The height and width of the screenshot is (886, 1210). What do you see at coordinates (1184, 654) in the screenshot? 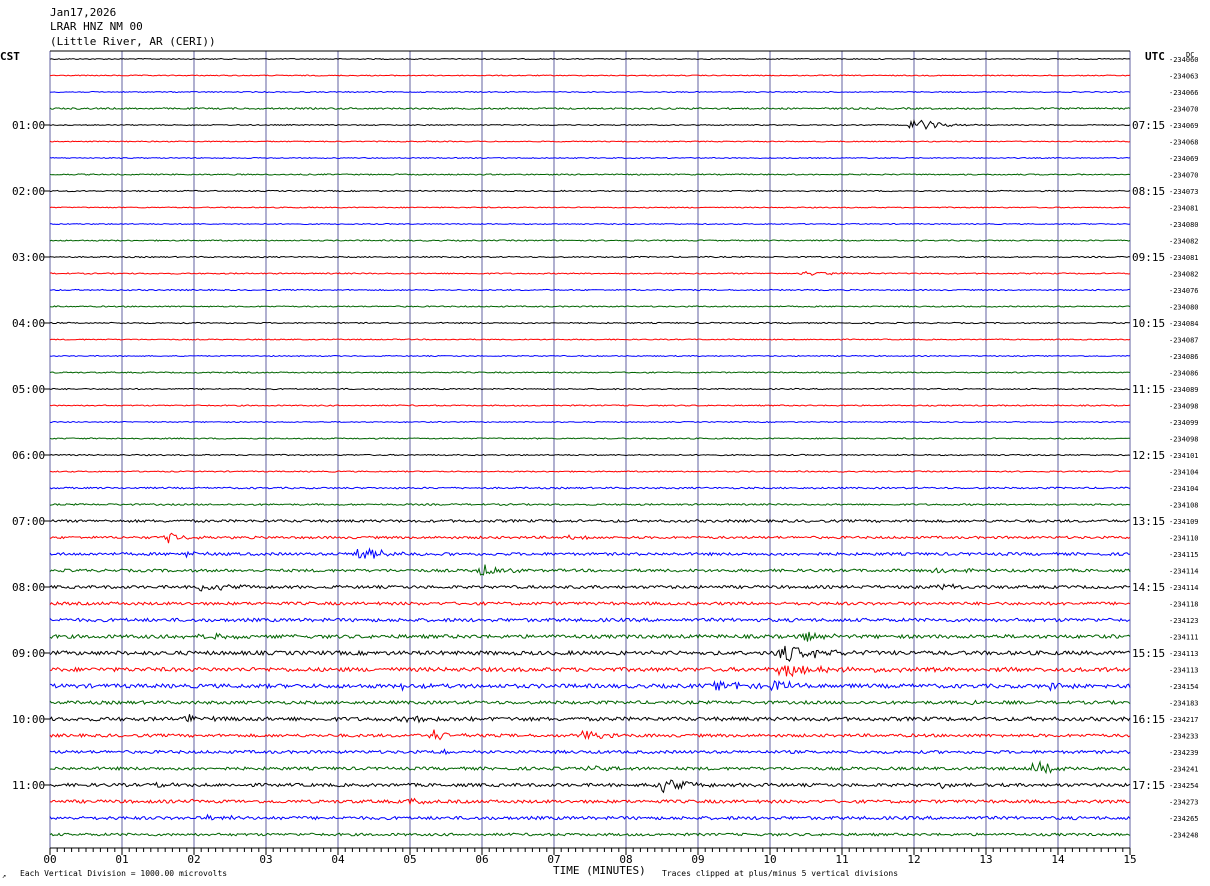
I see `dc-offset-36: -234113` at bounding box center [1184, 654].